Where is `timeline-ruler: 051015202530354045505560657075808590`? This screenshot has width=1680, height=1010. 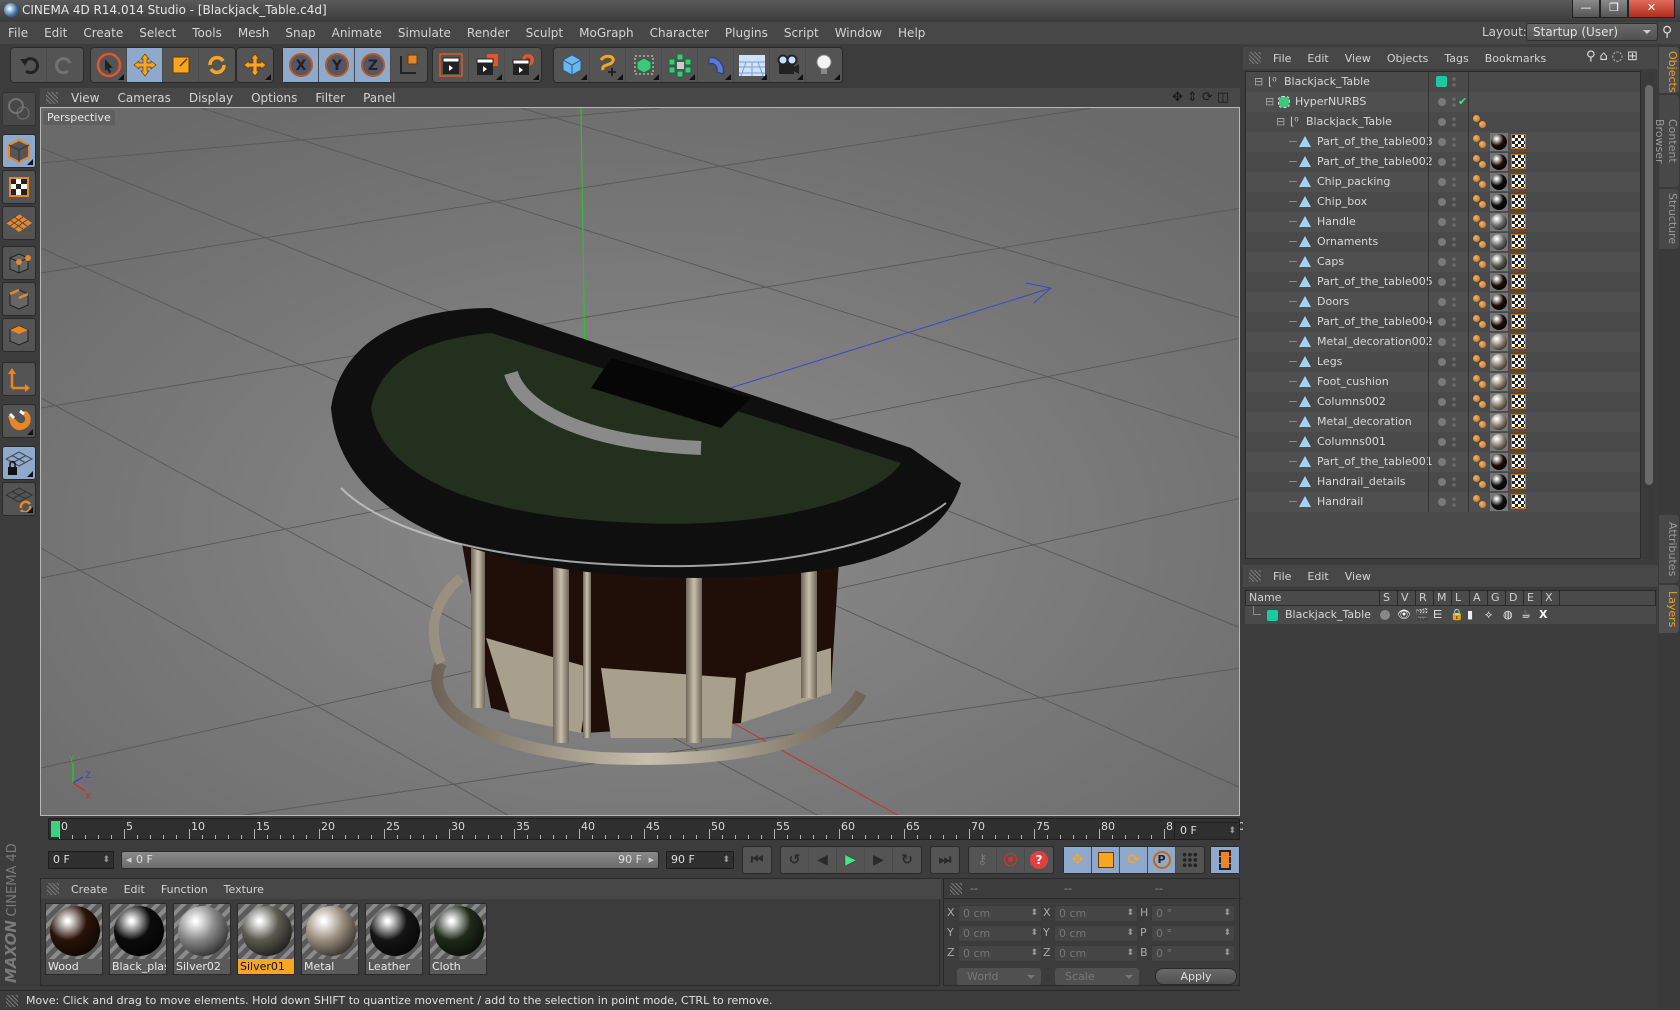 timeline-ruler: 051015202530354045505560657075808590 is located at coordinates (646, 829).